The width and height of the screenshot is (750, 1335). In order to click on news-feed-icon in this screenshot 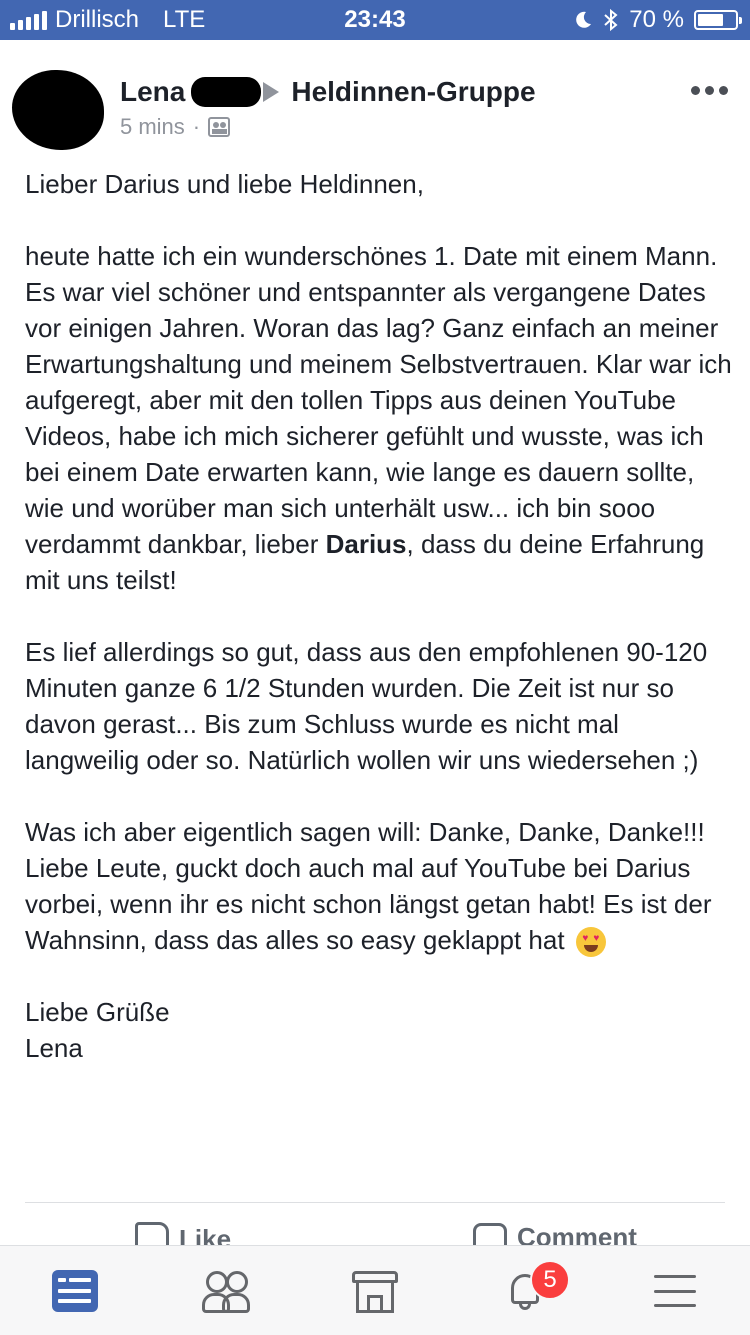, I will do `click(75, 1291)`.